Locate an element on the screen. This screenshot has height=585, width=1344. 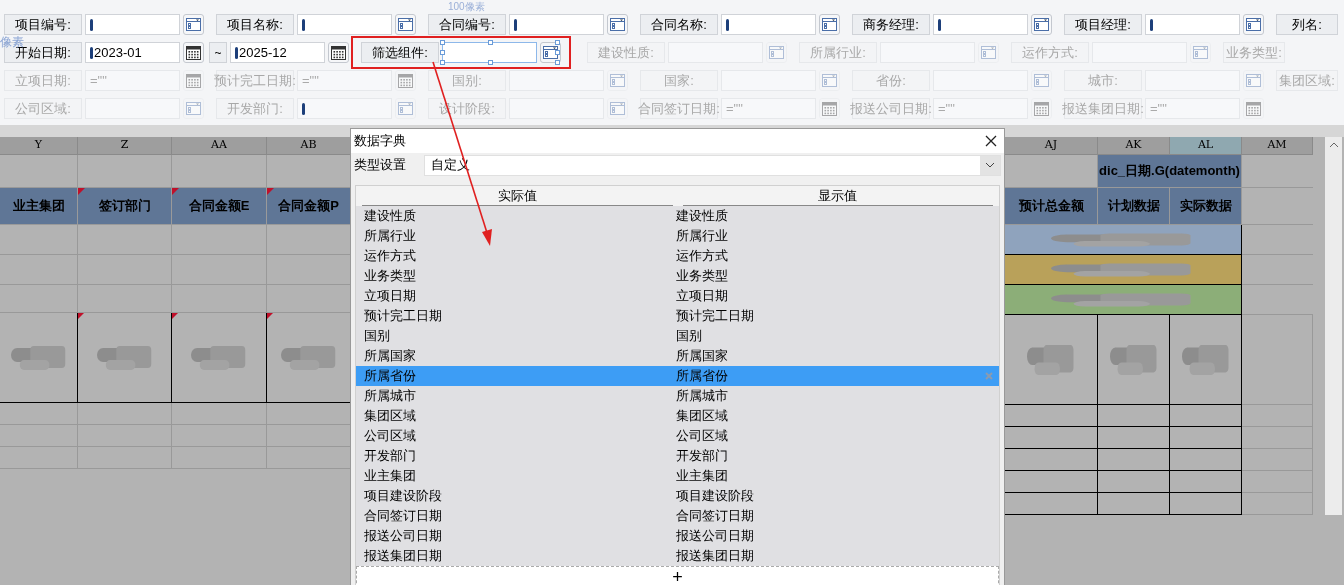
type-label: 类型设置 is located at coordinates (380, 165).